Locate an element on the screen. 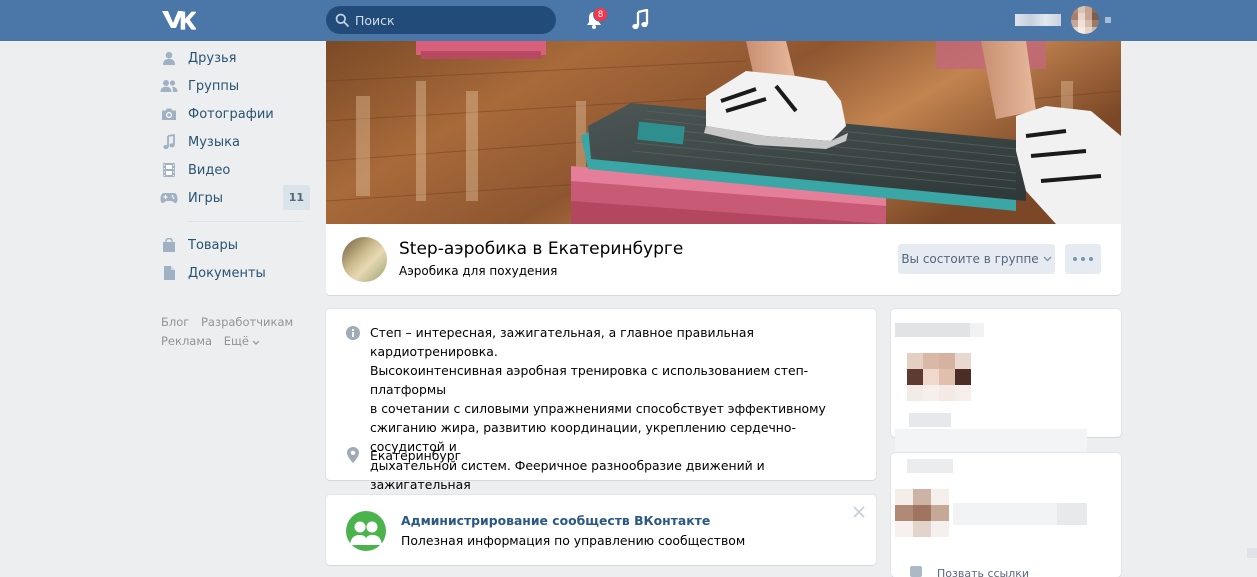 Image resolution: width=1257 pixels, height=577 pixels. sidebar-item-label: Группы is located at coordinates (214, 86).